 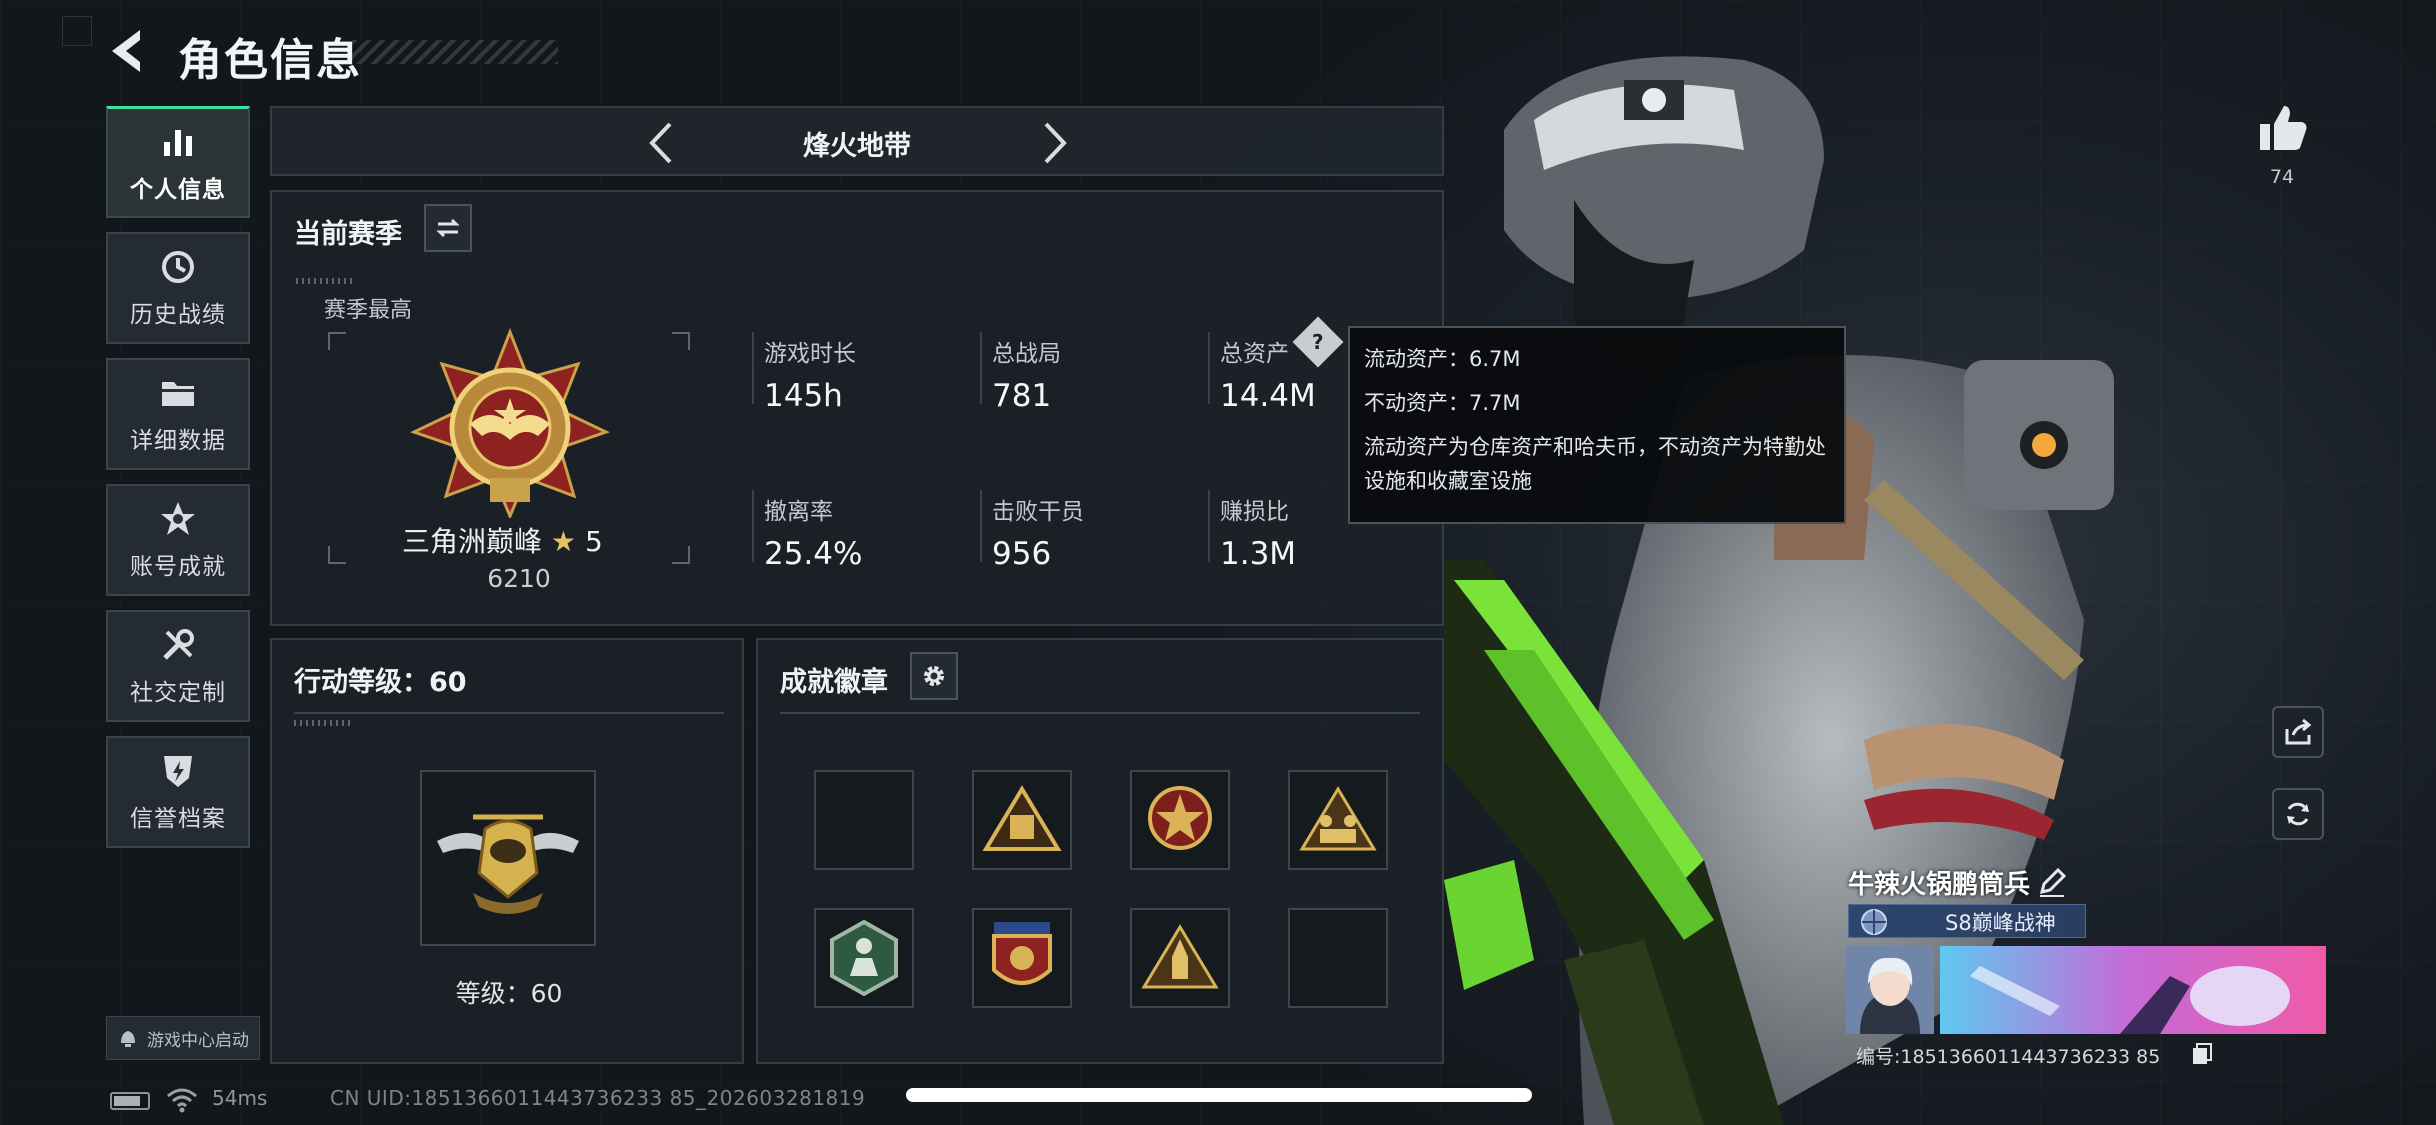 I want to click on profile-banner, so click(x=2133, y=990).